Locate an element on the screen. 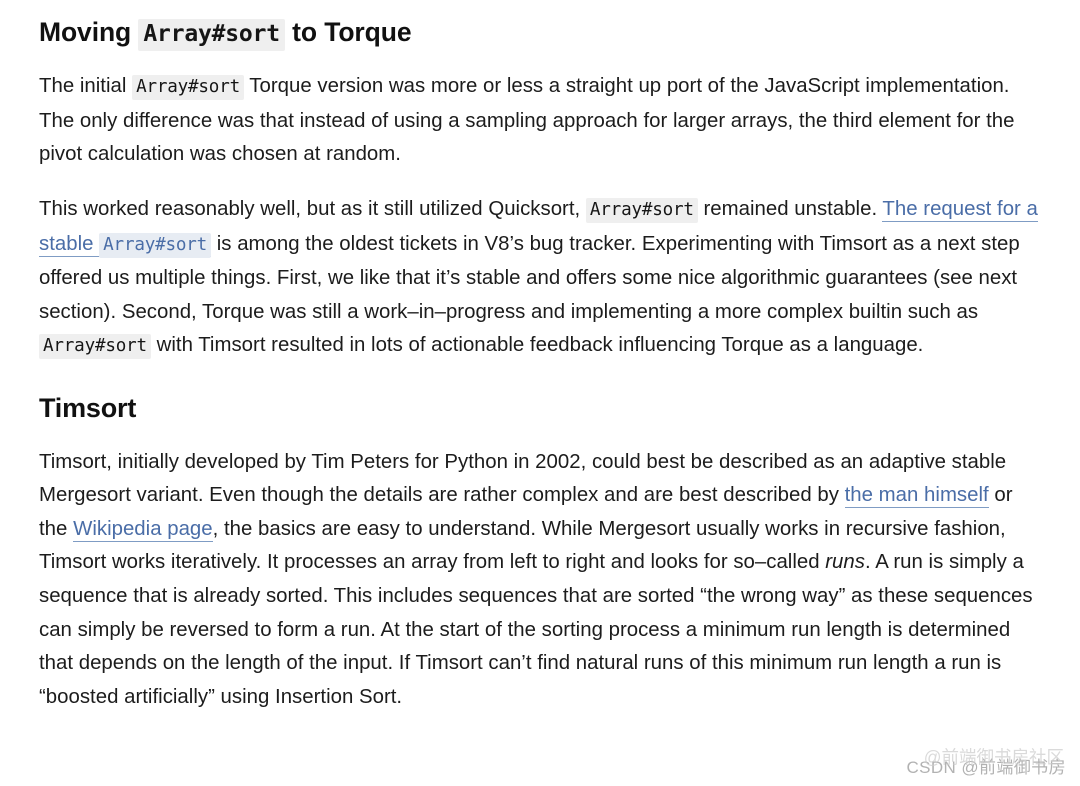 Image resolution: width=1080 pixels, height=786 pixels. link-wikipedia-page: Wikipedia page is located at coordinates (143, 529).